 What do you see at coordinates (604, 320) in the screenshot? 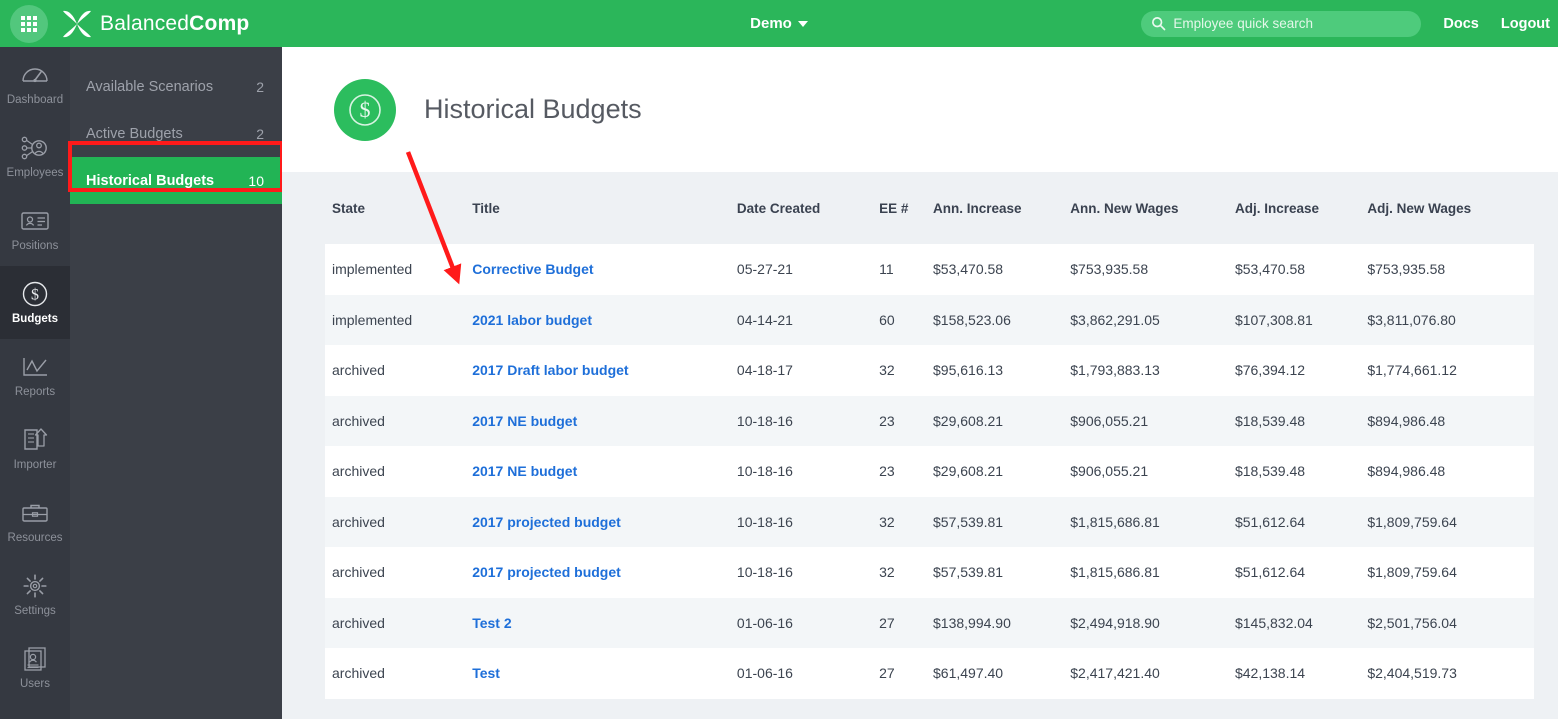
I see `cell-title: 2021 labor budget` at bounding box center [604, 320].